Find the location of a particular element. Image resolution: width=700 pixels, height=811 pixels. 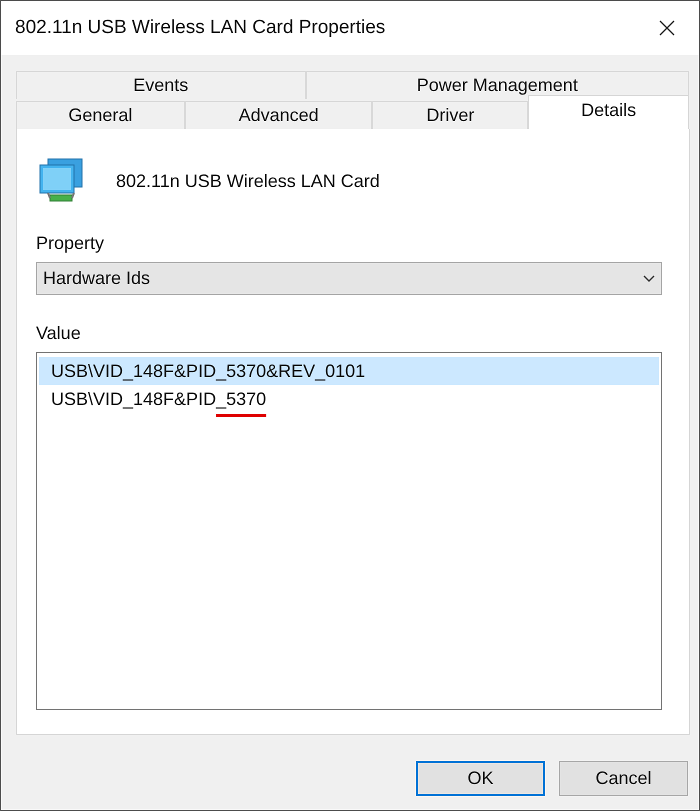

tab: General is located at coordinates (100, 115).